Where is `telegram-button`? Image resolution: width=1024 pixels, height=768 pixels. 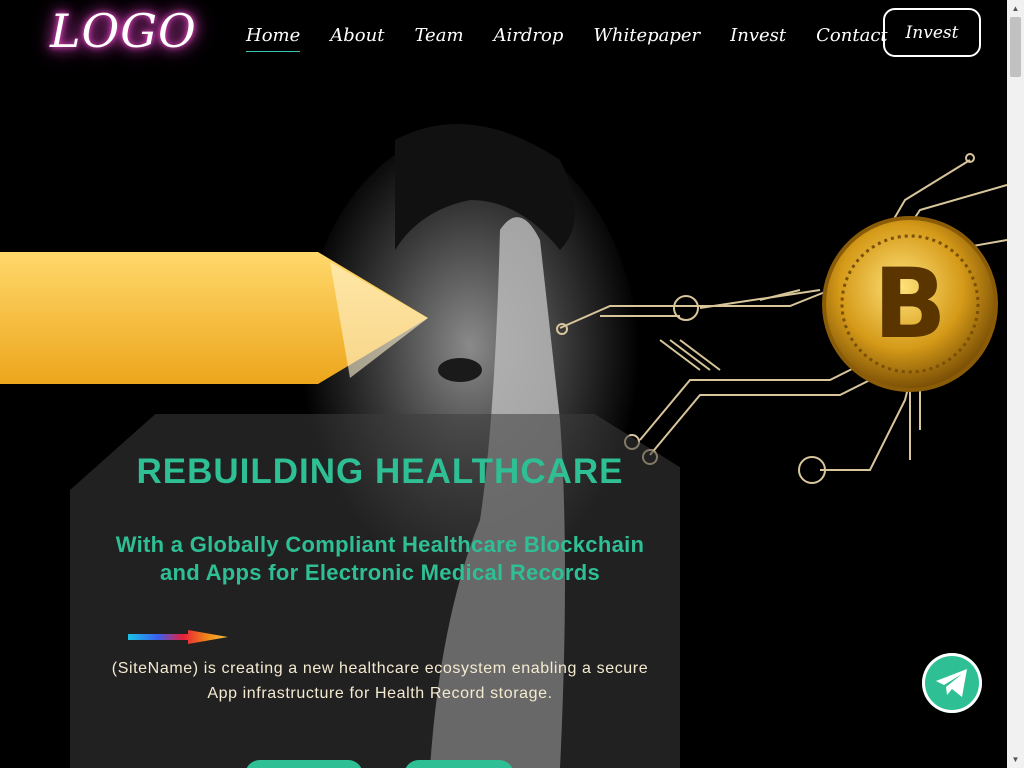
telegram-button is located at coordinates (952, 683).